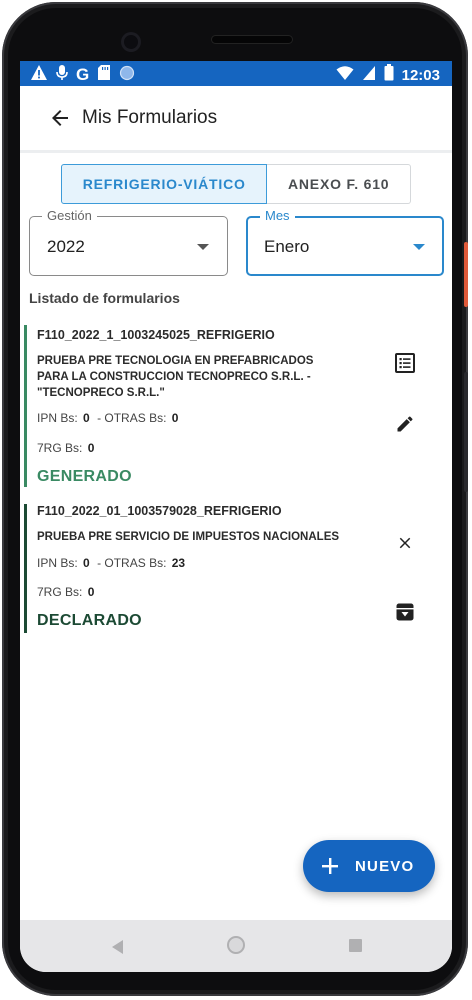  What do you see at coordinates (420, 75) in the screenshot?
I see `clock: 12:03` at bounding box center [420, 75].